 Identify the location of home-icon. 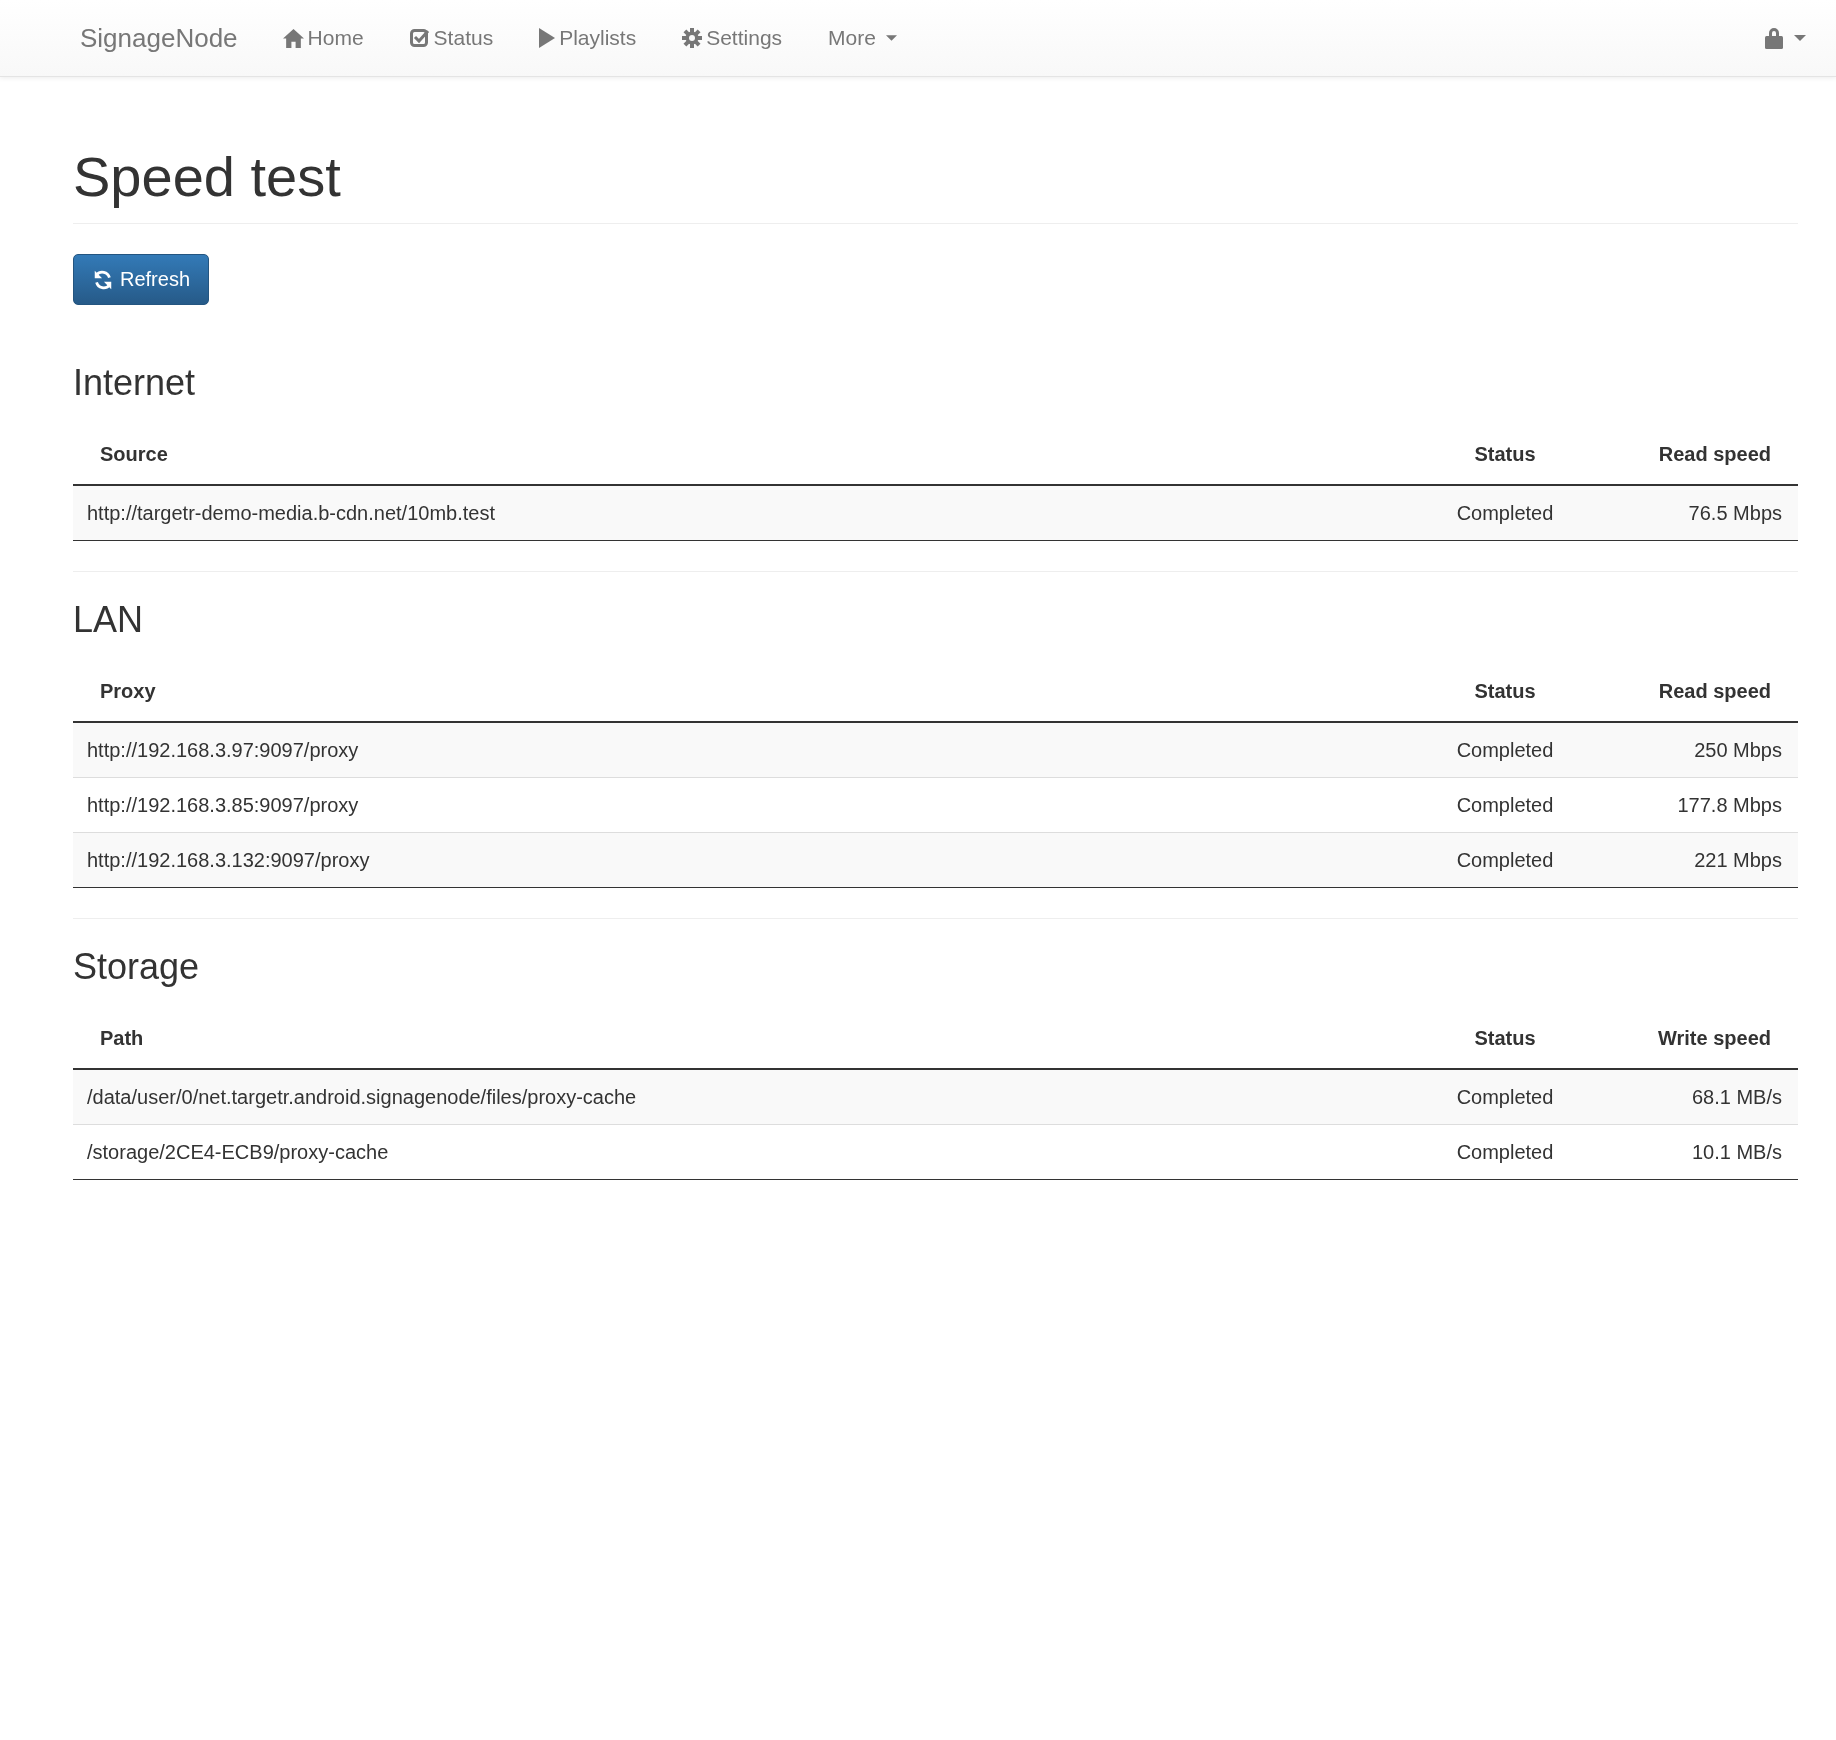
(293, 38).